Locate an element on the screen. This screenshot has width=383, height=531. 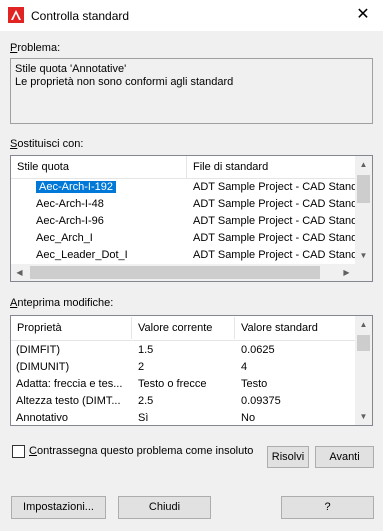
list-item-name: Aec_Arch_I is located at coordinates (64, 238).